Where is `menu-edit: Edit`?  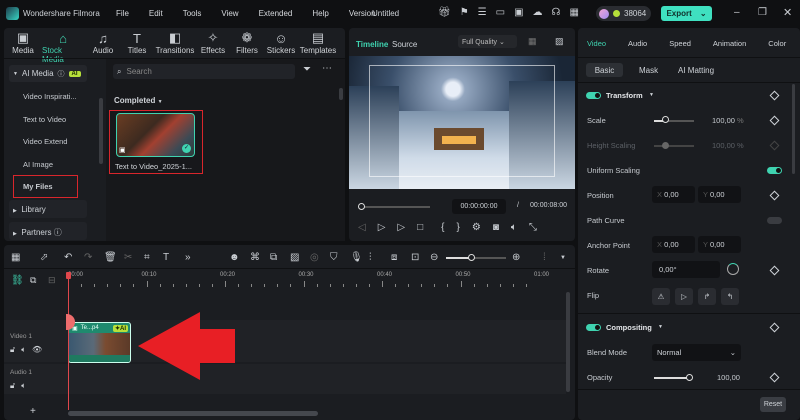 menu-edit: Edit is located at coordinates (156, 13).